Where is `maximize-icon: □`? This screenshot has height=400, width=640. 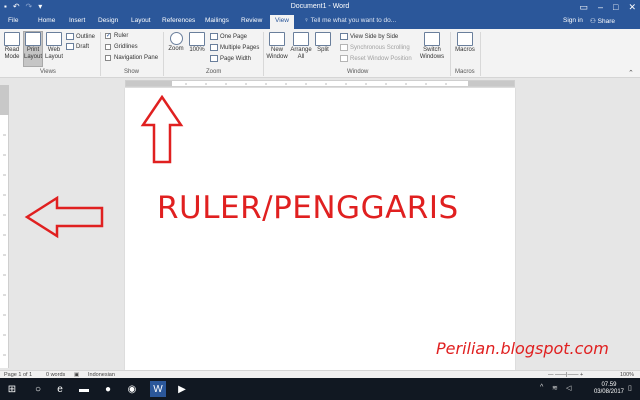 maximize-icon: □ is located at coordinates (615, 7).